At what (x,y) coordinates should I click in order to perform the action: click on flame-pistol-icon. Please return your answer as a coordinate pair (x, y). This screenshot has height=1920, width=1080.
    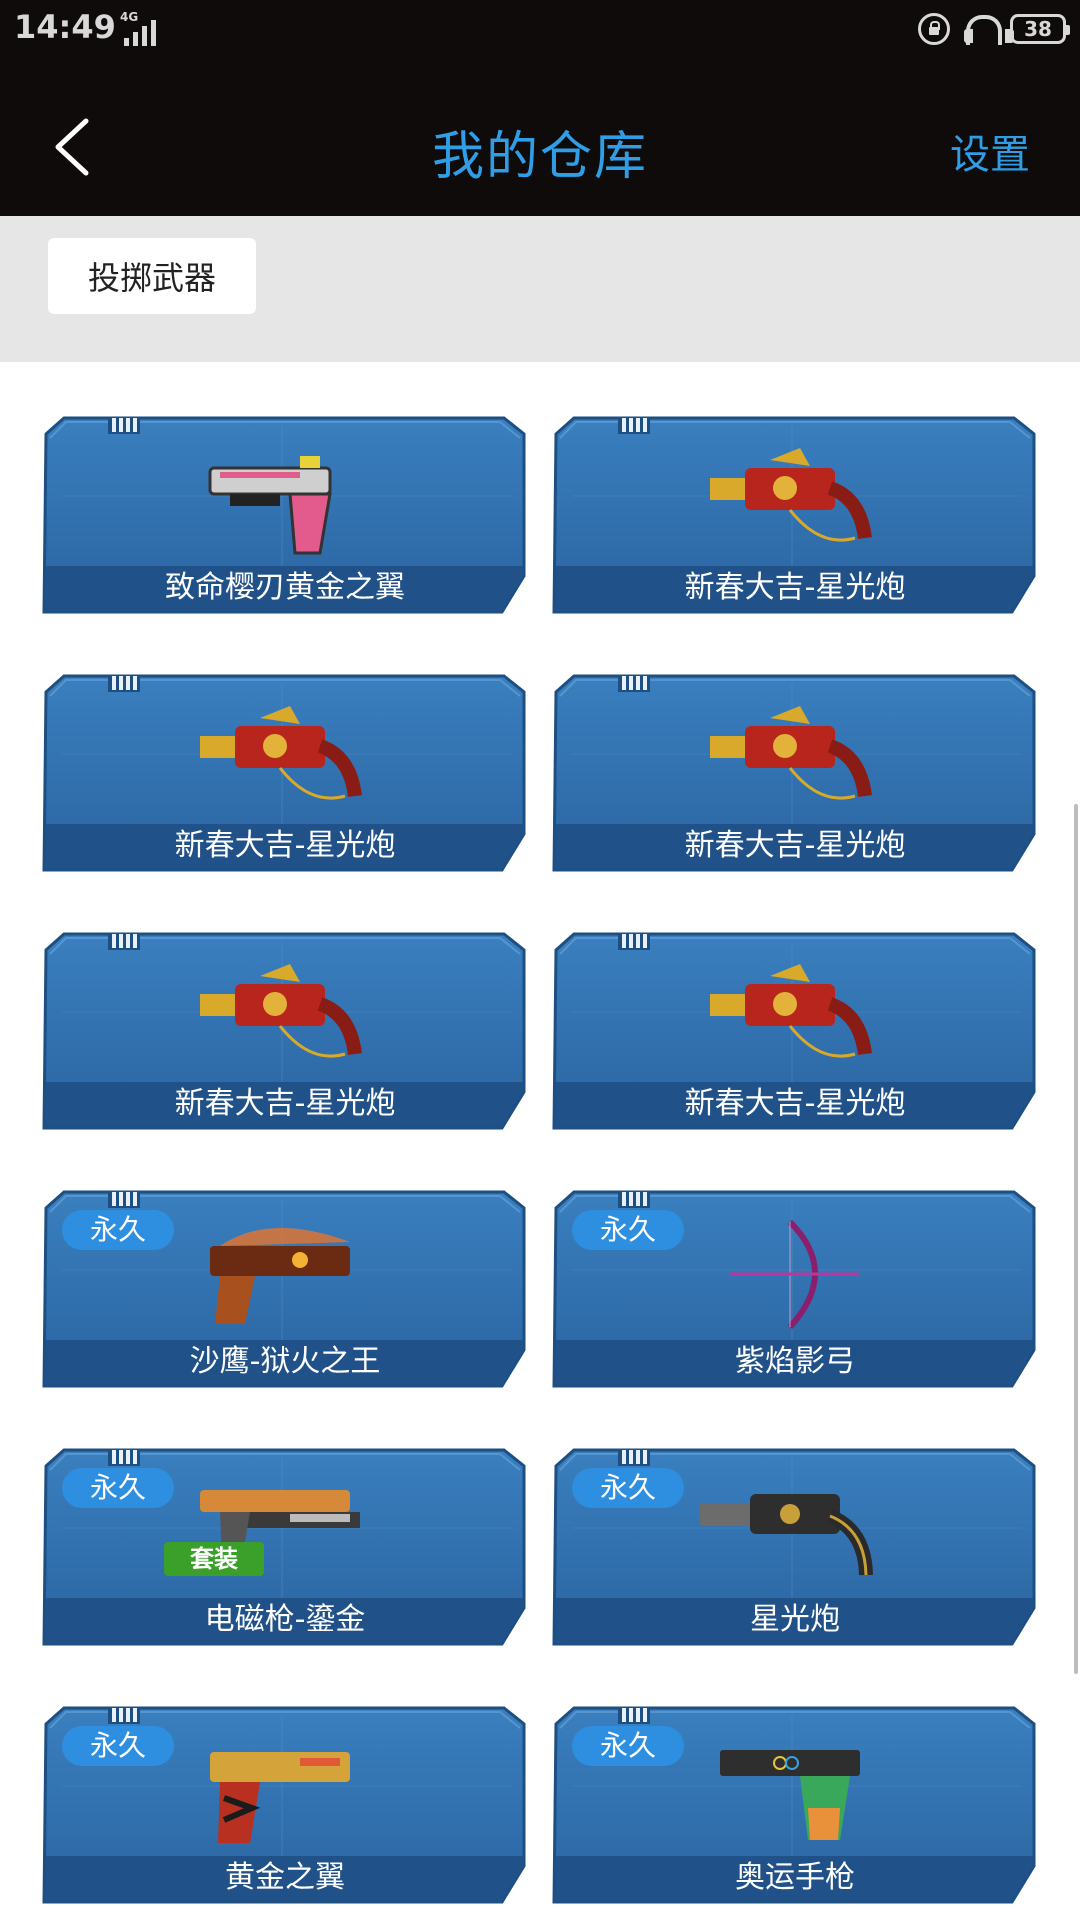
    Looking at the image, I should click on (280, 1275).